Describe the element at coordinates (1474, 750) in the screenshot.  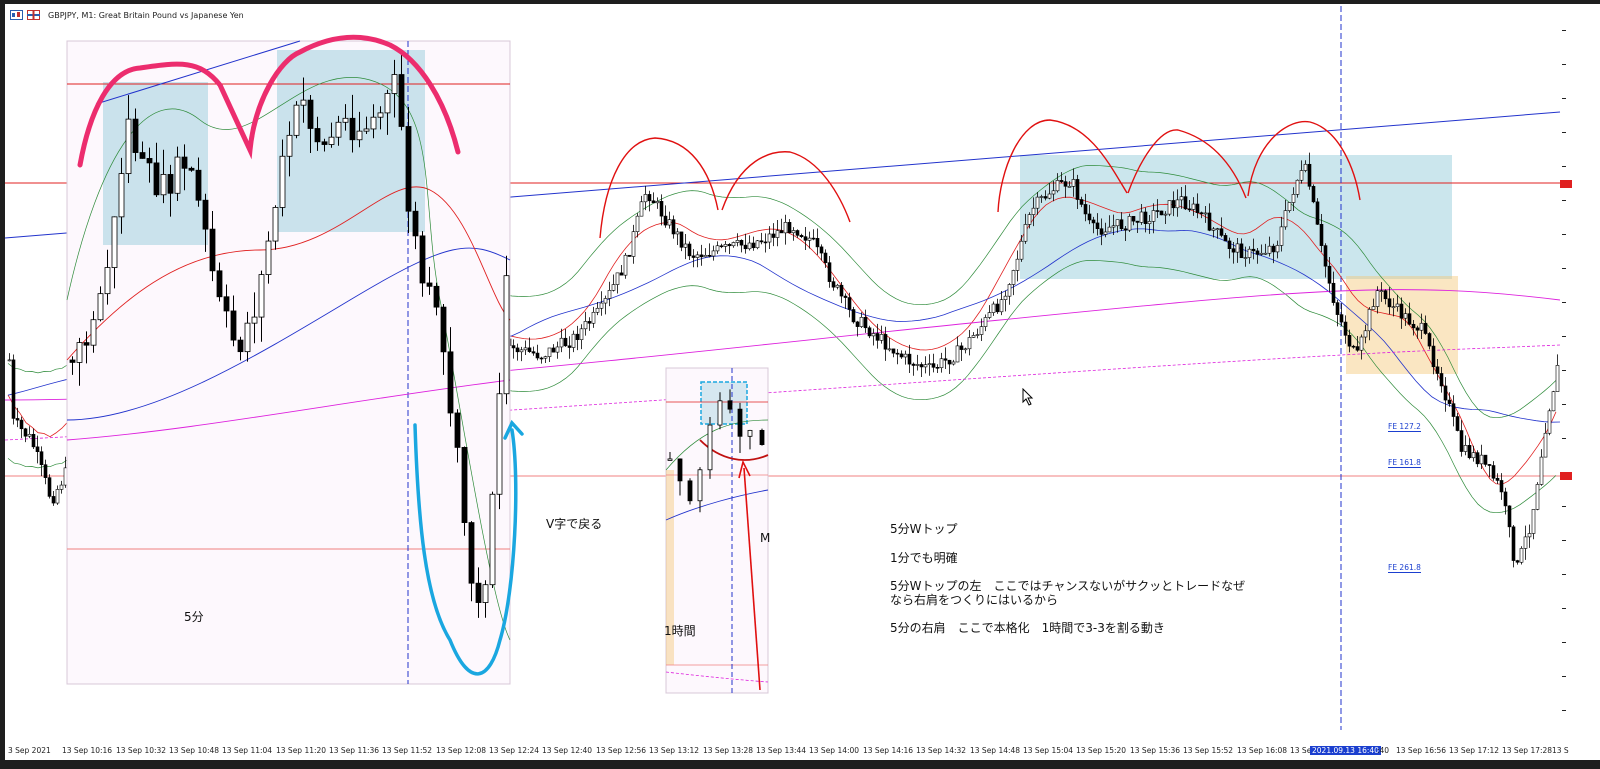
I see `time-axis-label: 13 Sep 17:12` at that location.